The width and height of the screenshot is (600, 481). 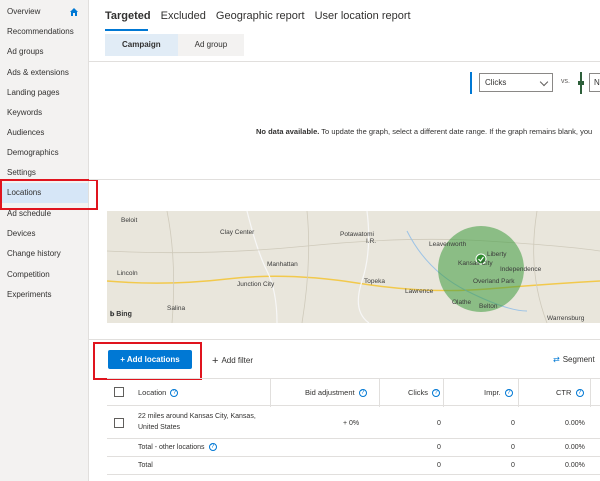 What do you see at coordinates (492, 392) in the screenshot?
I see `header-label: Impr.` at bounding box center [492, 392].